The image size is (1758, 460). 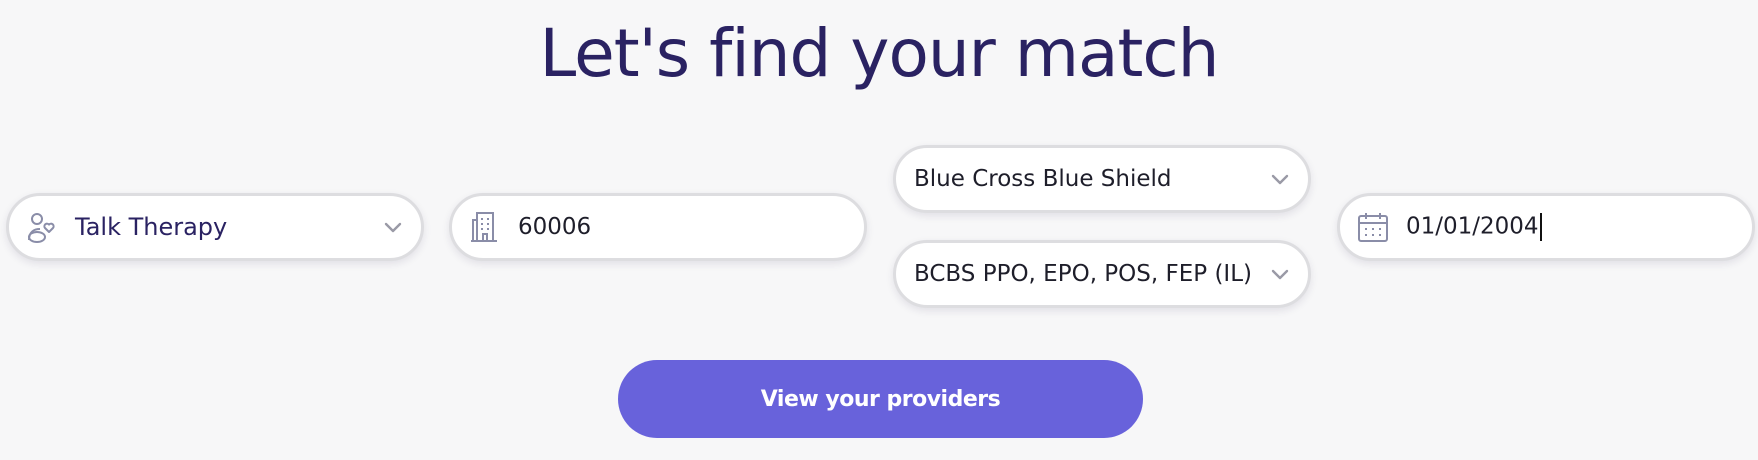 What do you see at coordinates (880, 399) in the screenshot?
I see `view-providers-button: View your providers` at bounding box center [880, 399].